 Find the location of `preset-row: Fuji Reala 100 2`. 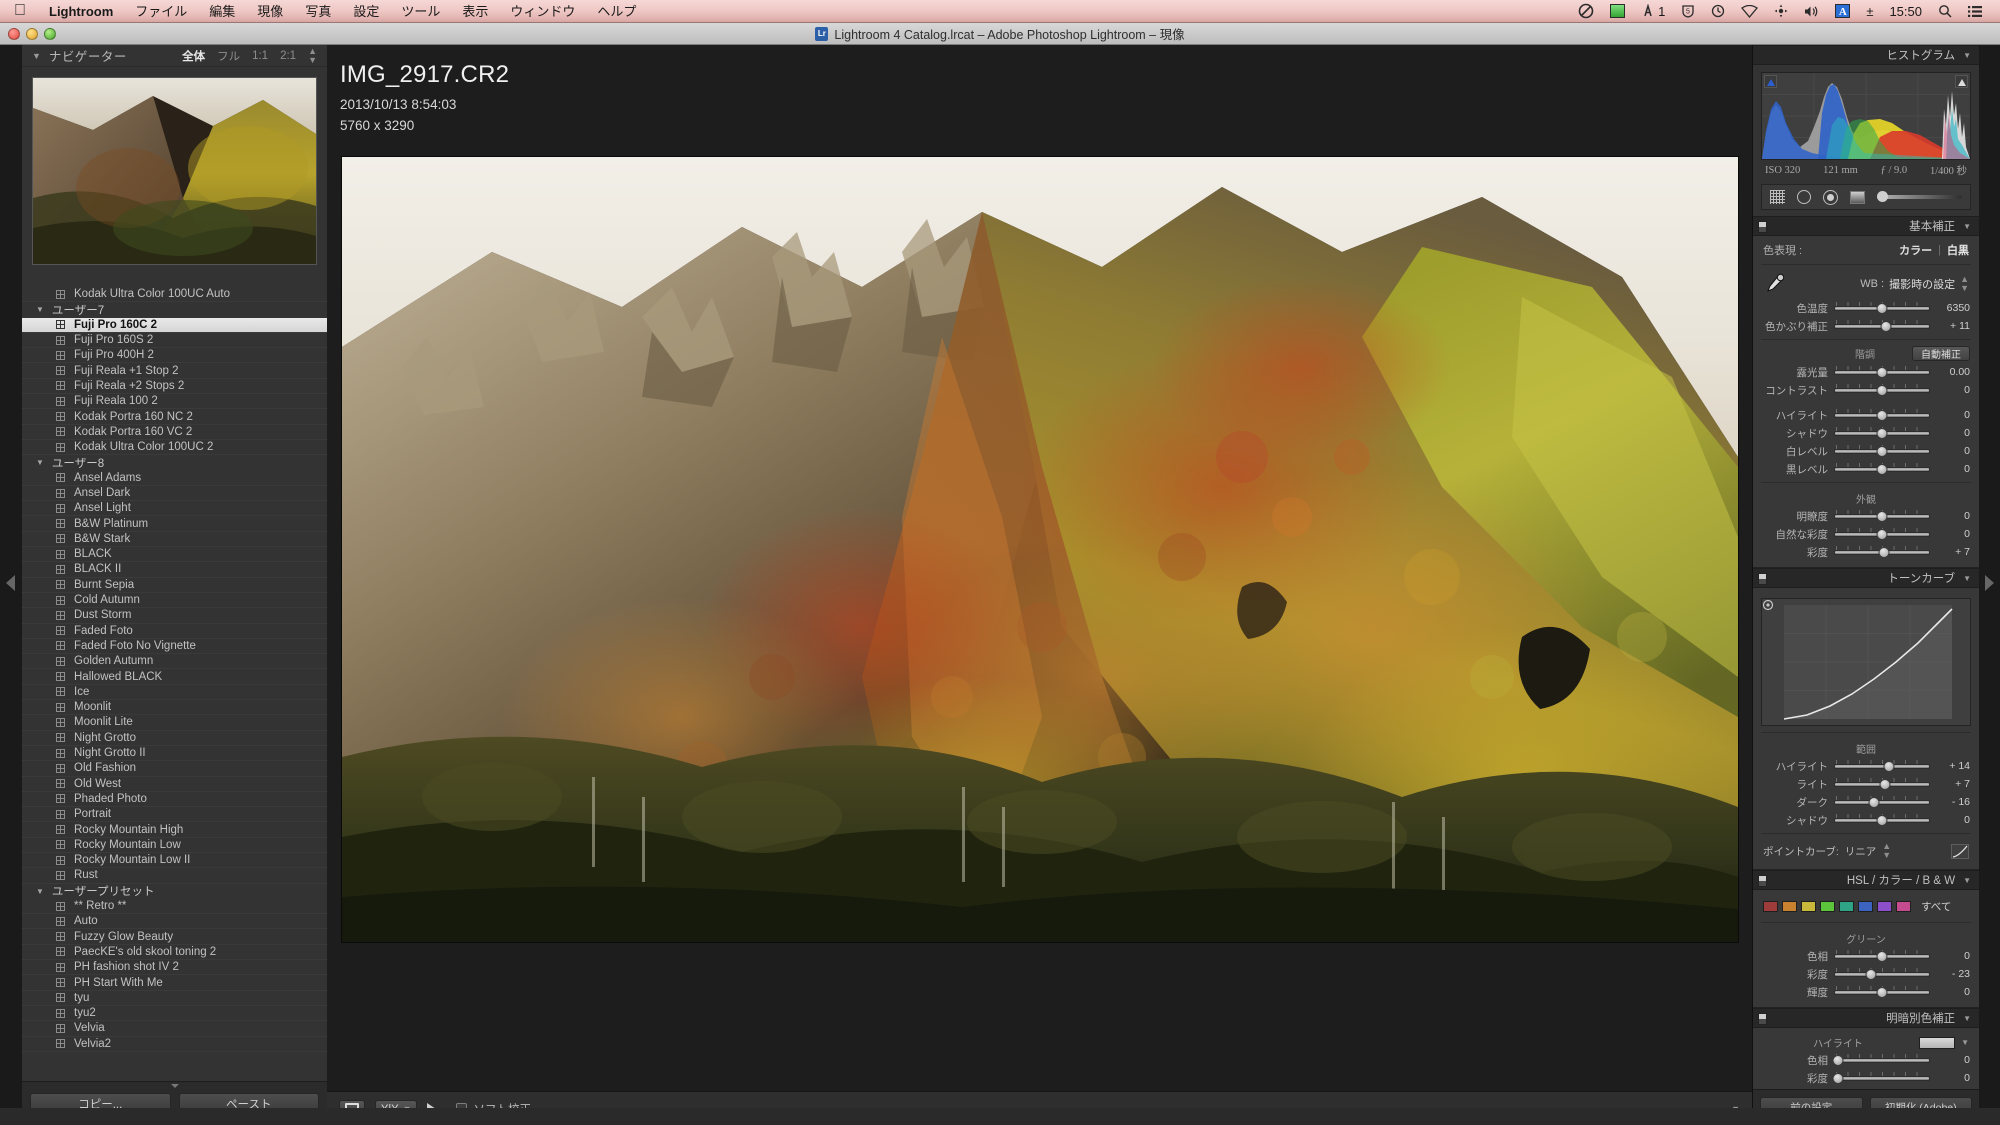

preset-row: Fuji Reala 100 2 is located at coordinates (174, 402).